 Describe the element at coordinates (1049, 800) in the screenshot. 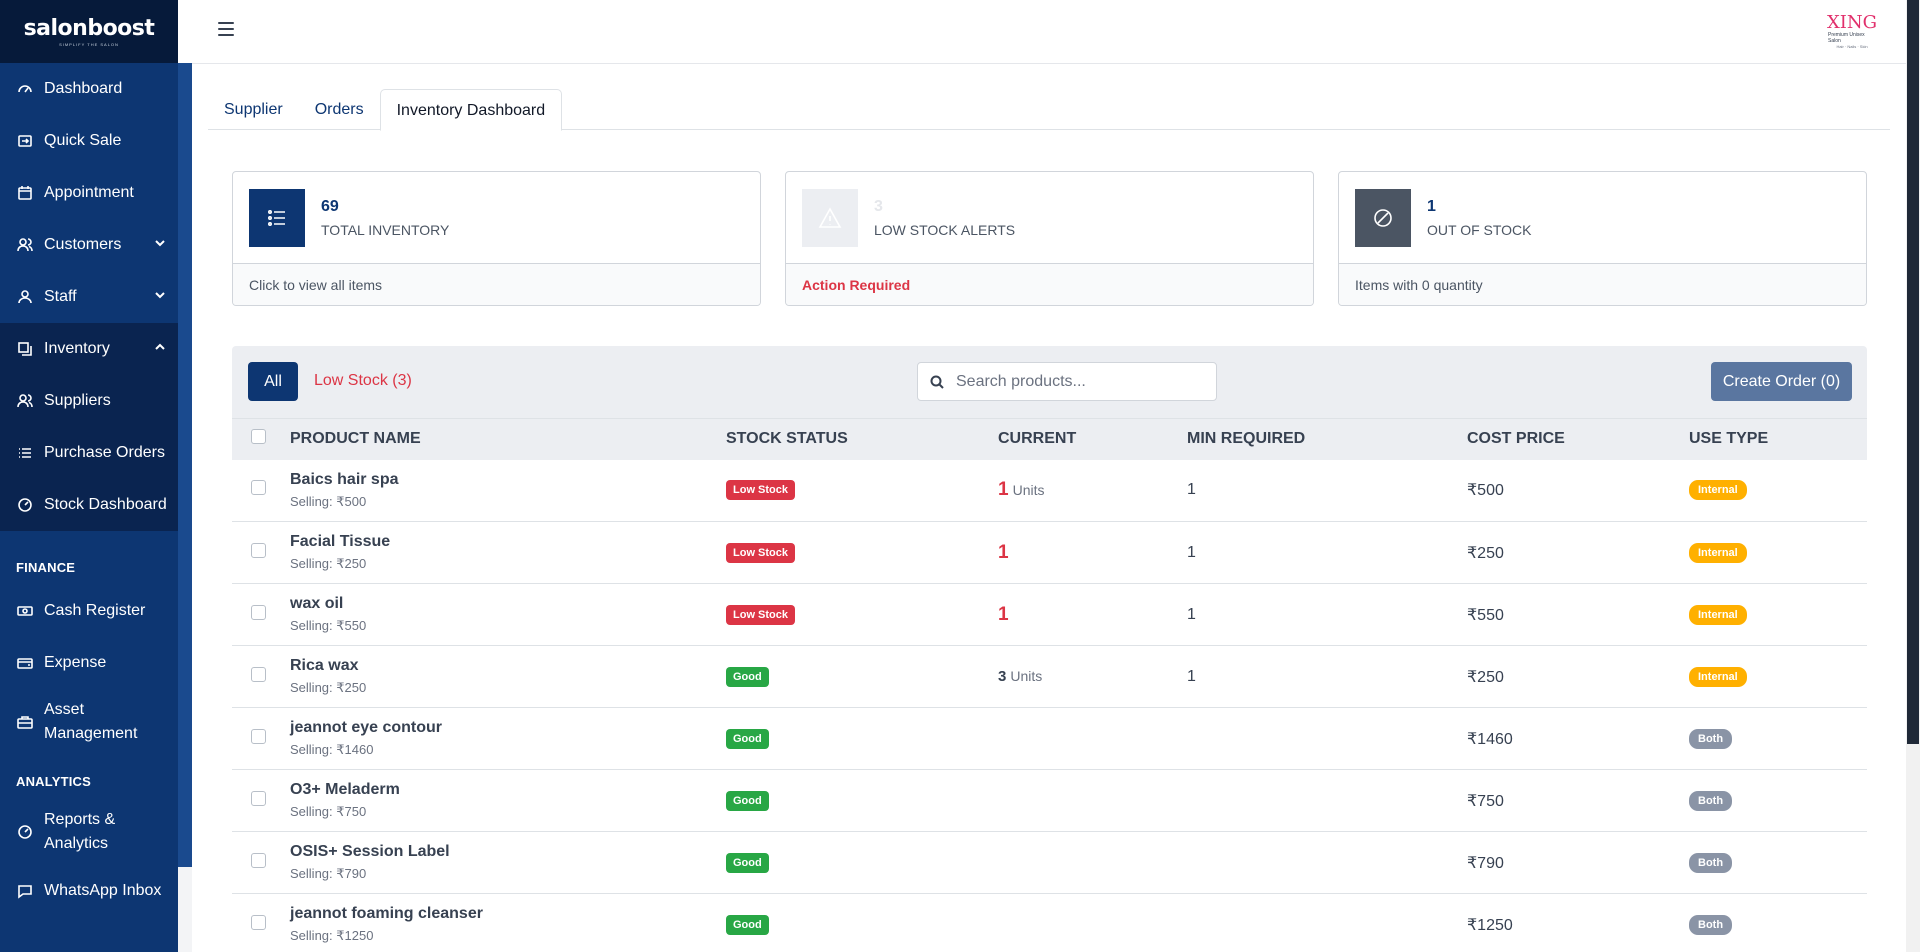

I see `table-row: O3+ Meladerm Selling: ₹750 Good ₹750 Both` at that location.